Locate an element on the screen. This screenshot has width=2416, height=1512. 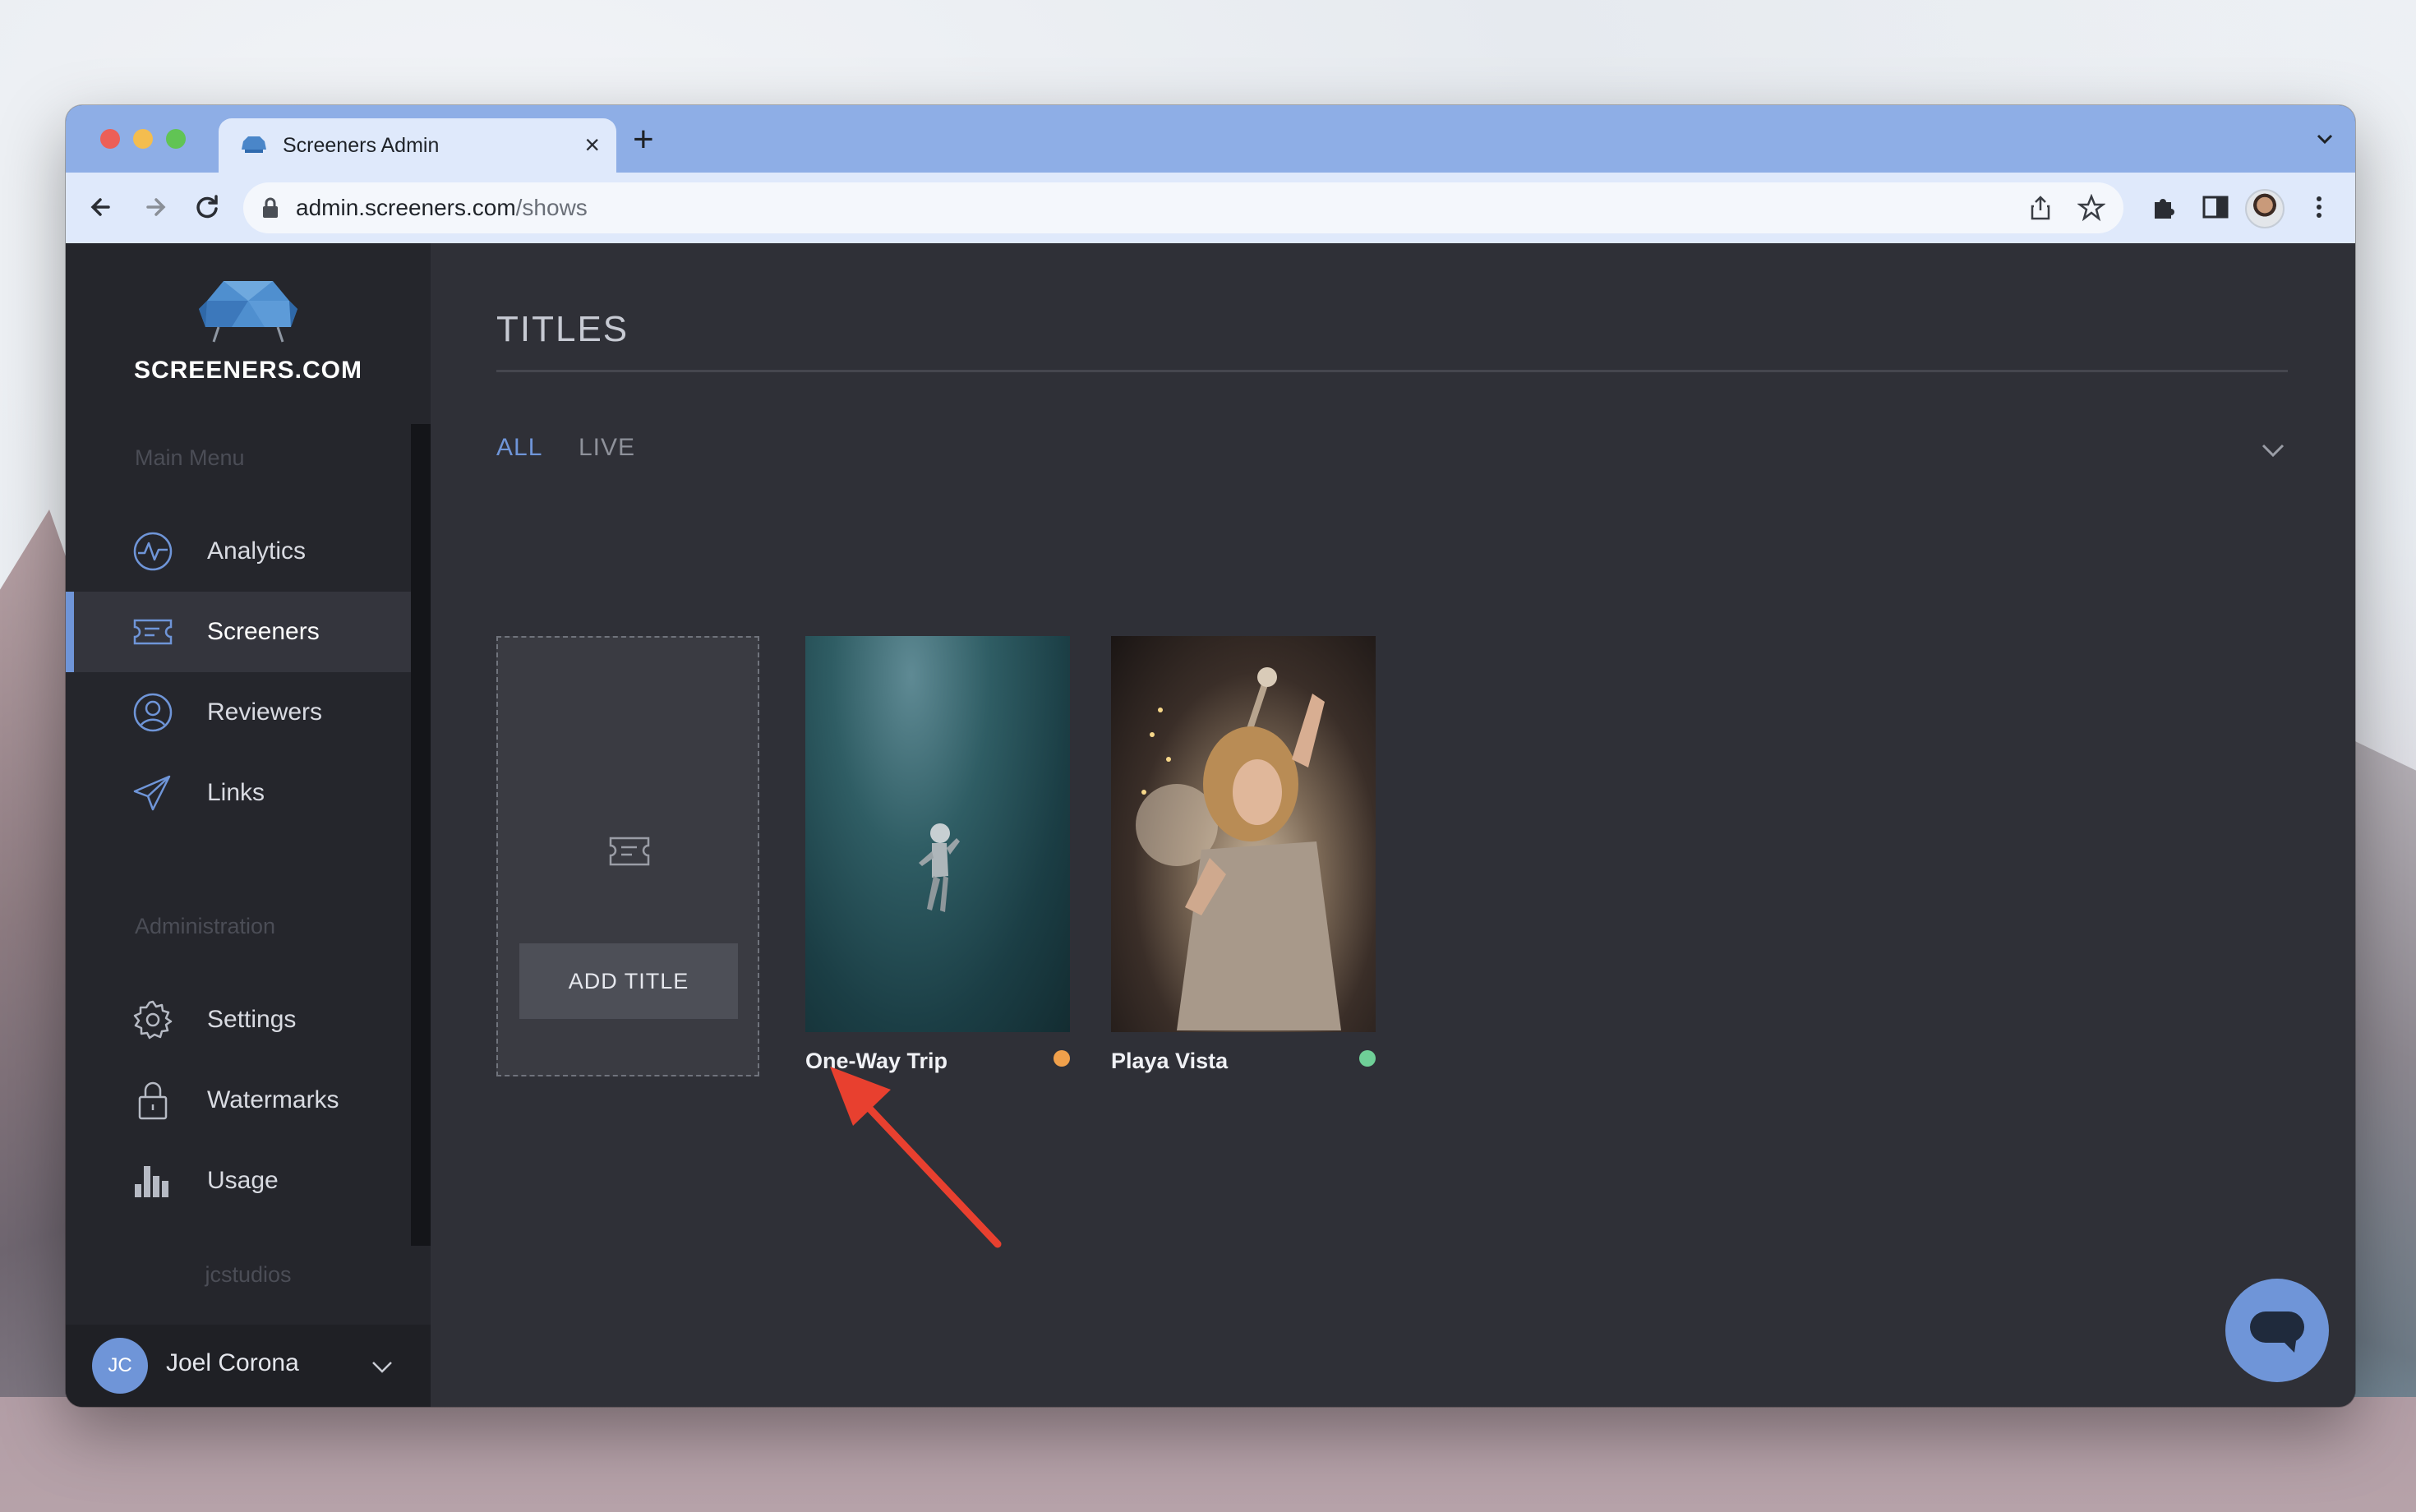
browser-tab: Screeners Admin × is located at coordinates (418, 146).